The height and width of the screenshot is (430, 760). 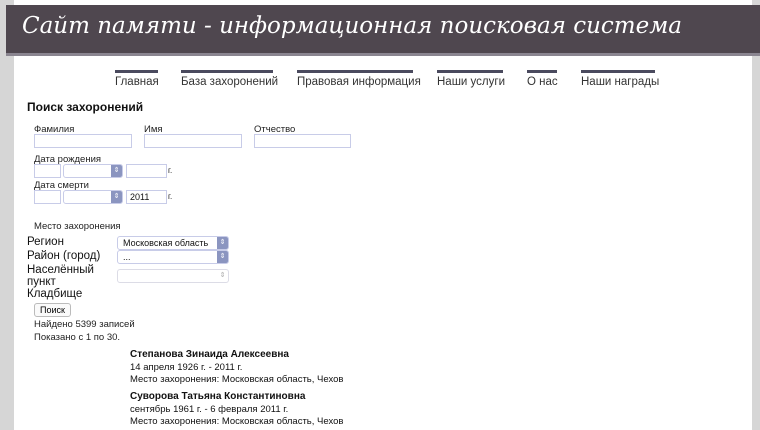 What do you see at coordinates (84, 324) in the screenshot?
I see `found-count: Найдено 5399 записей` at bounding box center [84, 324].